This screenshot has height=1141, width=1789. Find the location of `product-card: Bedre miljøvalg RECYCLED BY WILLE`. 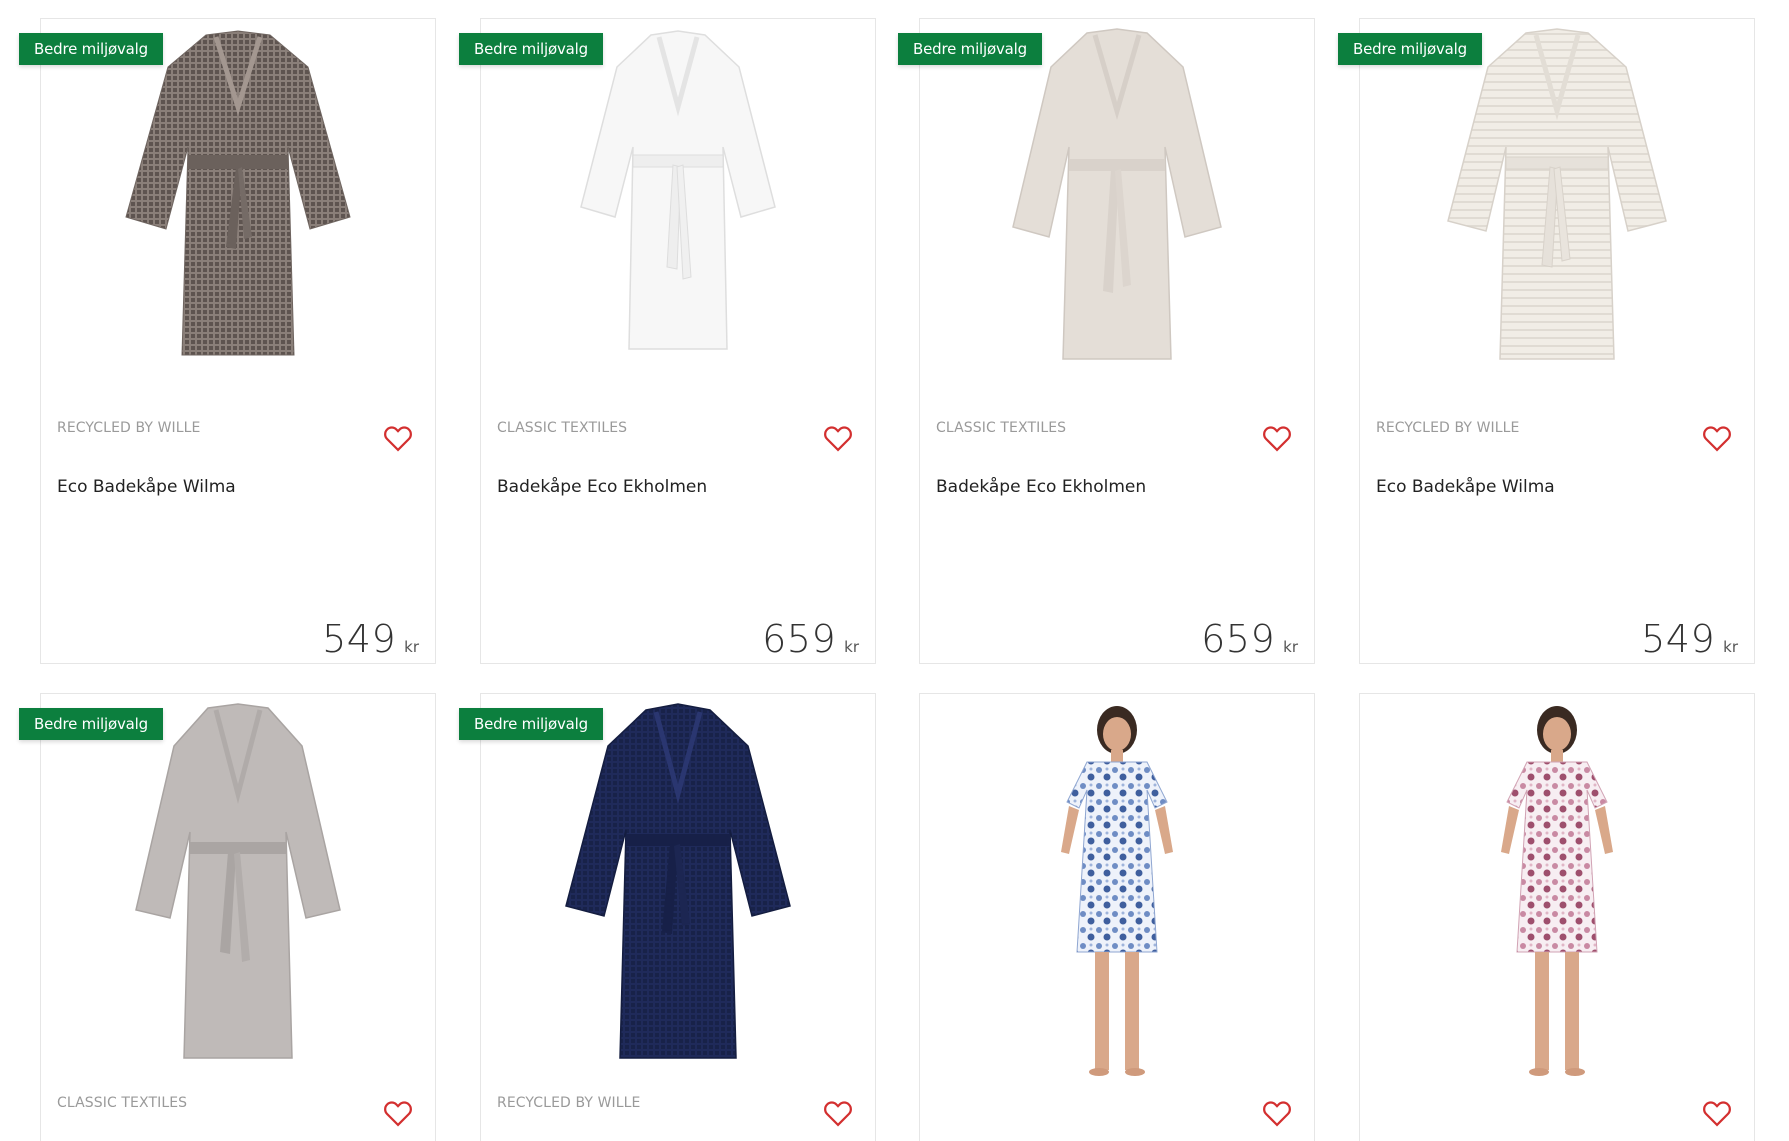

product-card: Bedre miljøvalg RECYCLED BY WILLE is located at coordinates (667, 917).